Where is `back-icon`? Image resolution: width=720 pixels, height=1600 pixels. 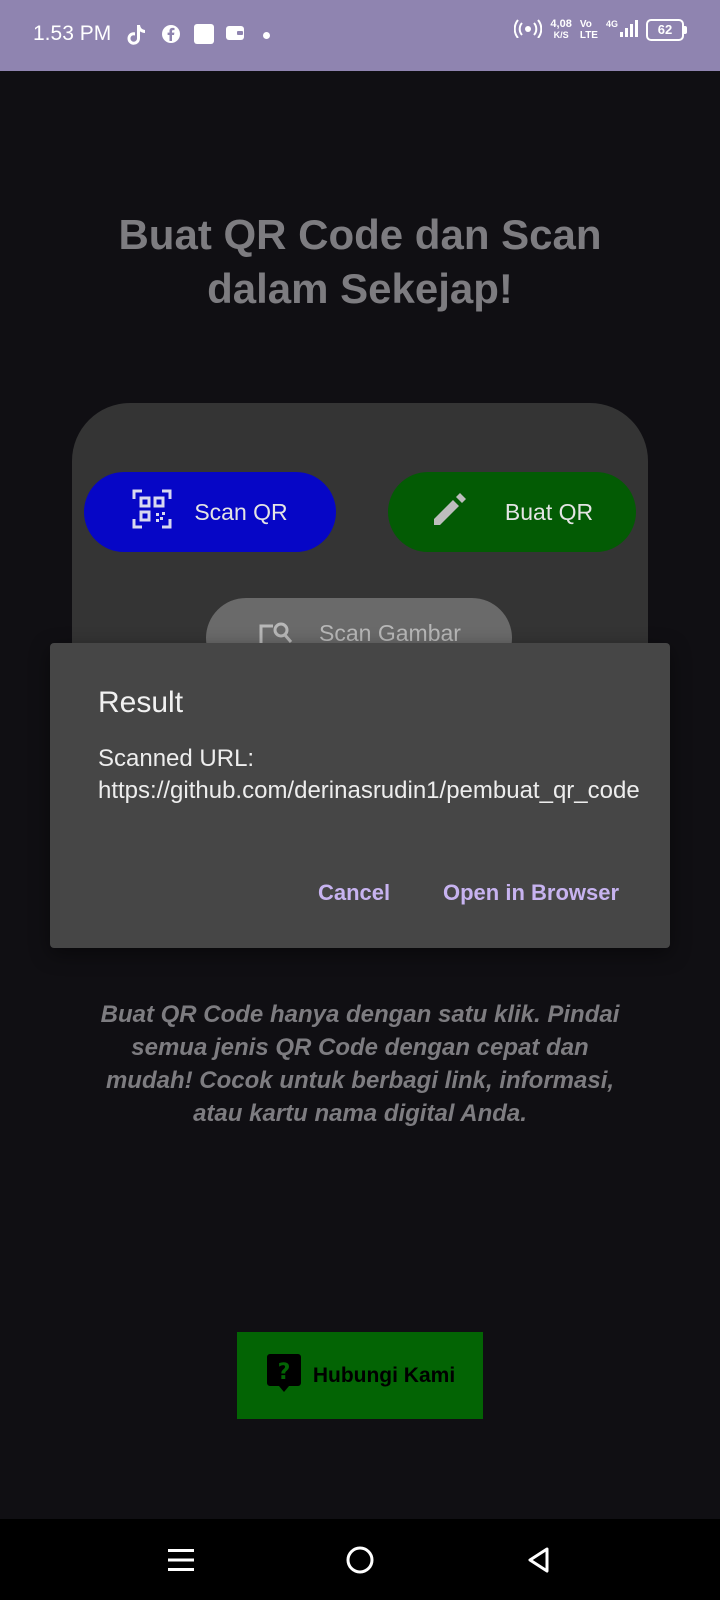
back-icon is located at coordinates (539, 1560).